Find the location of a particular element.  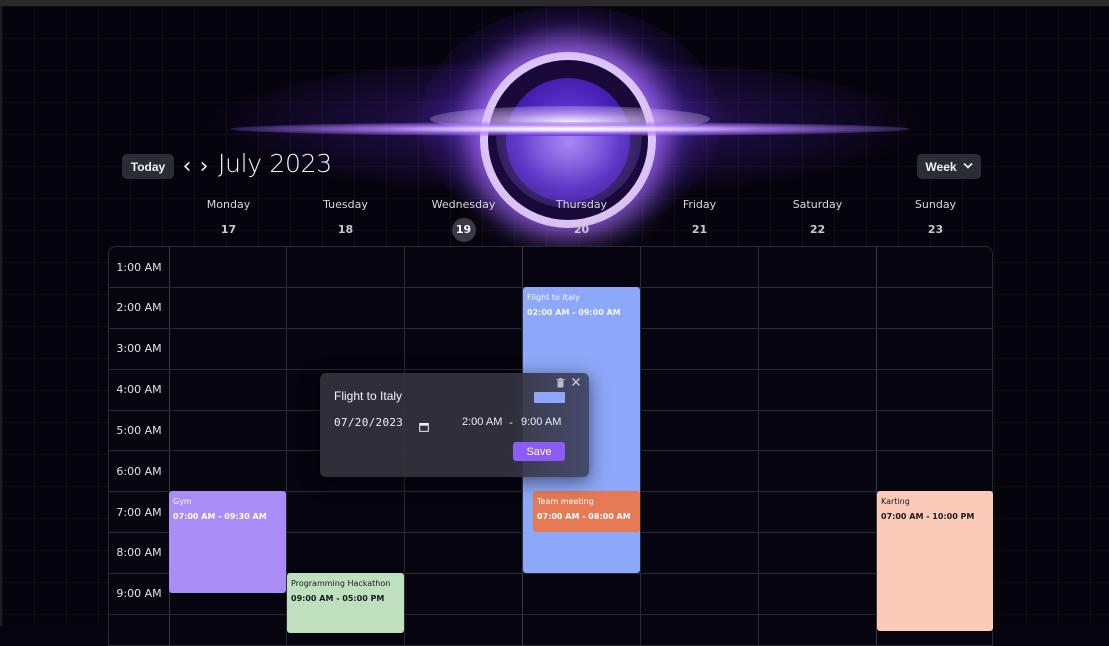

day-number: 22 is located at coordinates (817, 229).